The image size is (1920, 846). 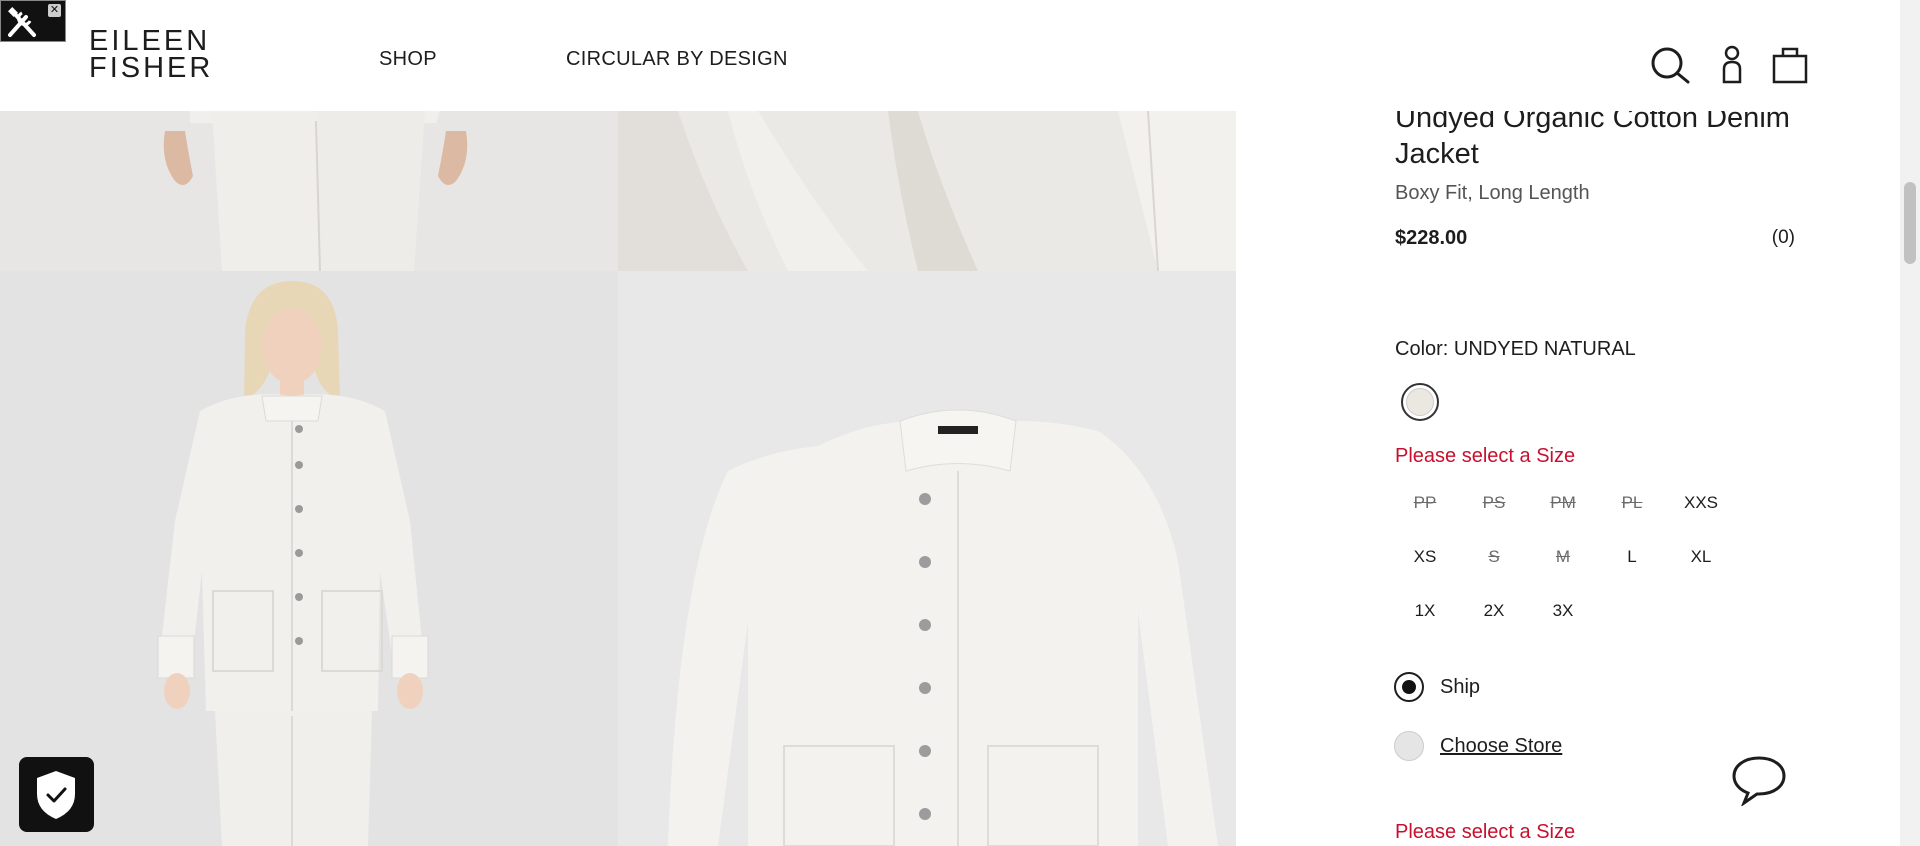 What do you see at coordinates (1595, 242) in the screenshot?
I see `price-row: $228.00 (0)` at bounding box center [1595, 242].